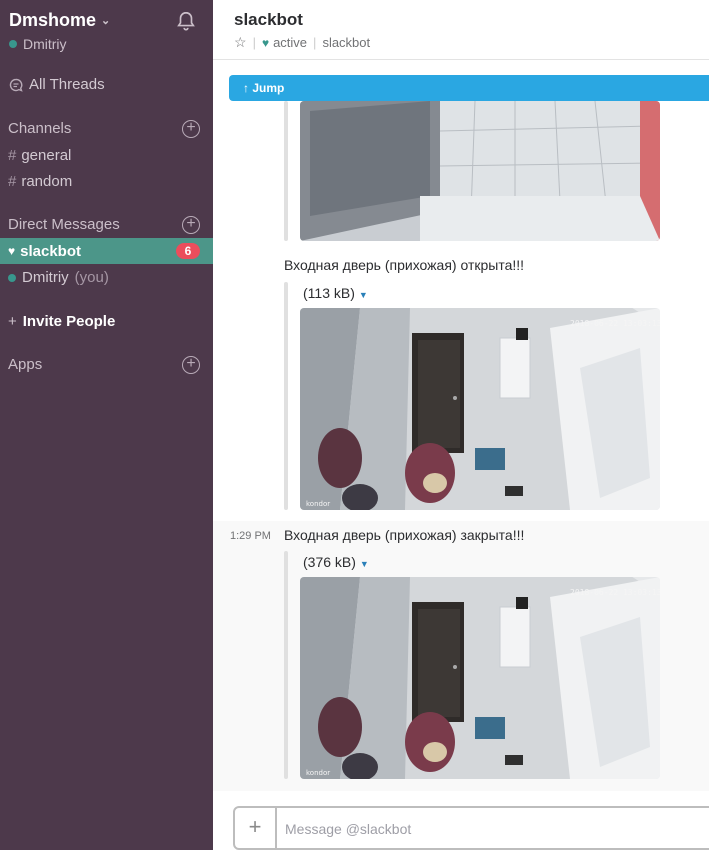 This screenshot has width=709, height=850. I want to click on message-text: Входная дверь (прихожая) открыта!!!, so click(404, 265).